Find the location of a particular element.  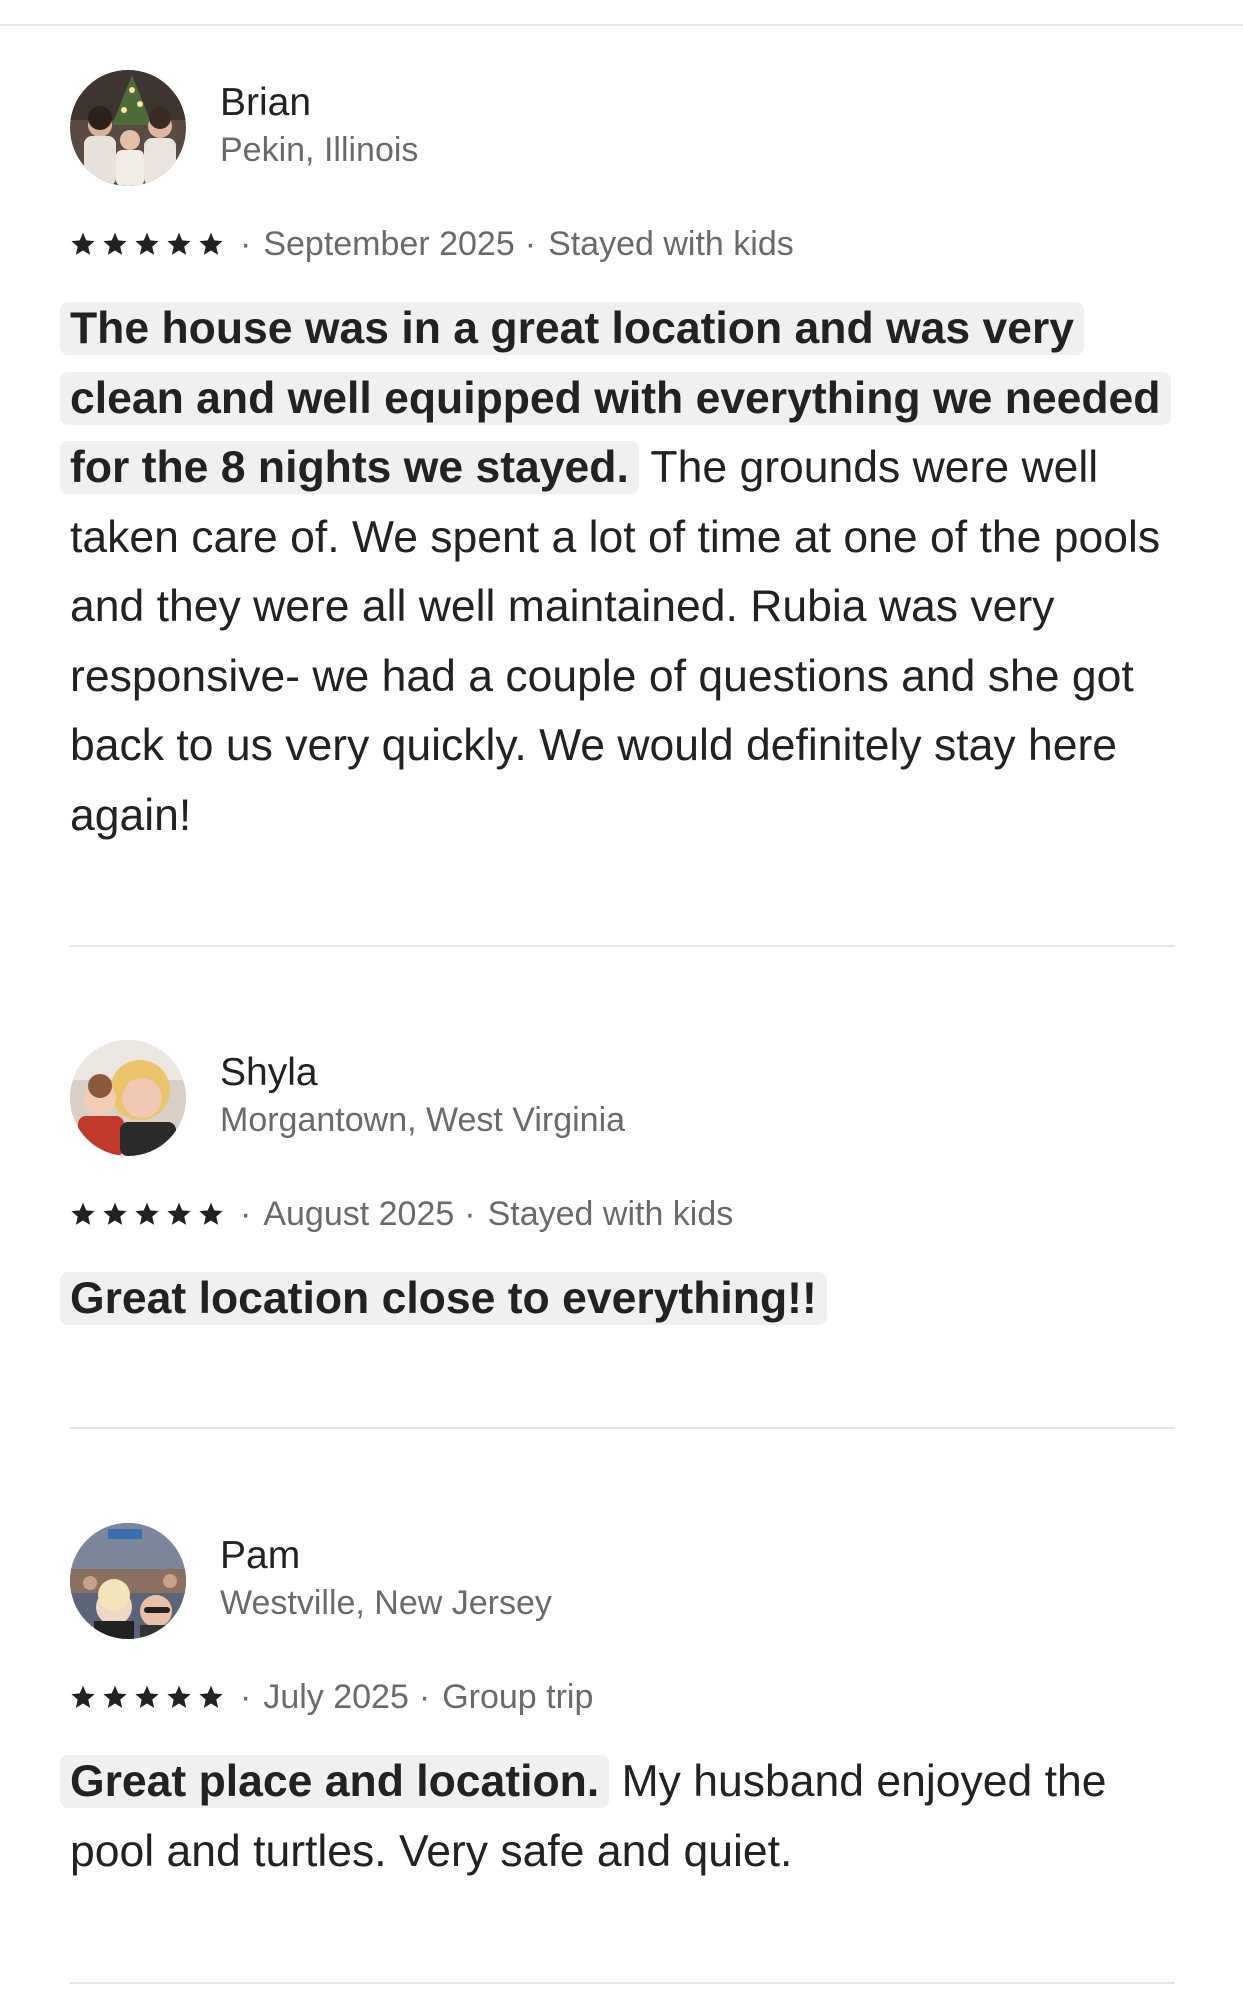

reviewer-header: Pam Westville, New Jersey is located at coordinates (625, 1581).